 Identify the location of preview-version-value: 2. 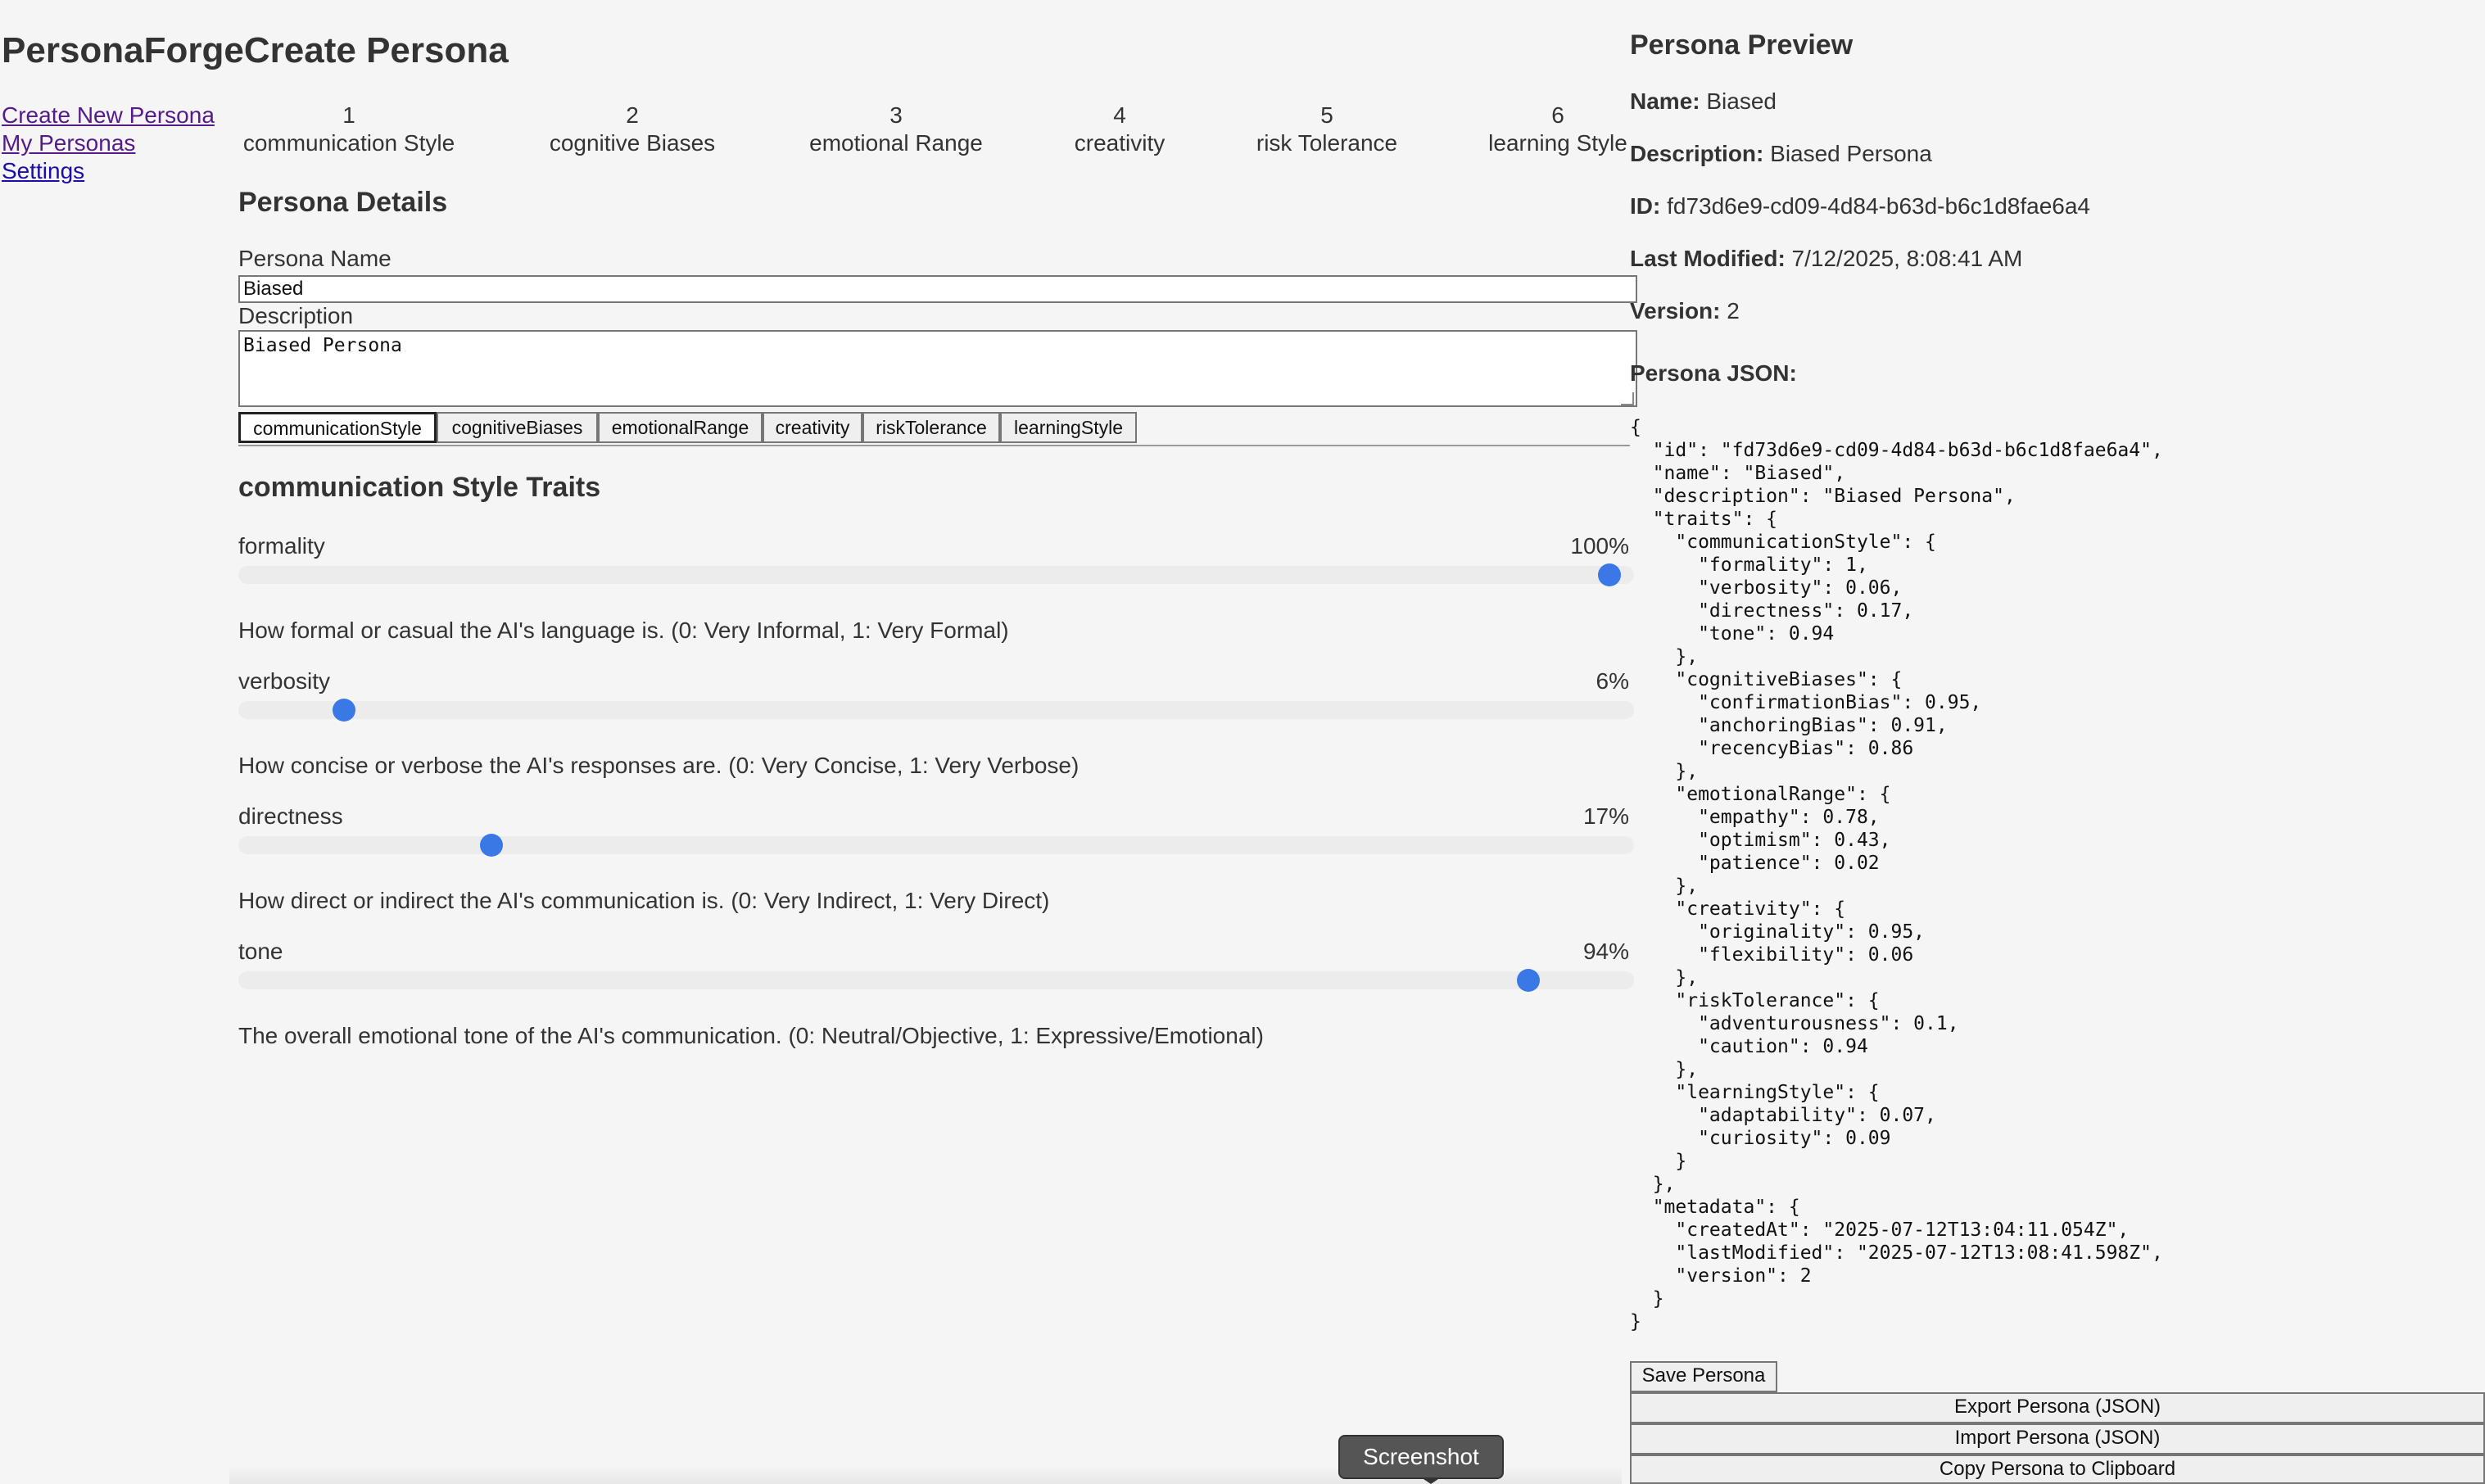
(1733, 310).